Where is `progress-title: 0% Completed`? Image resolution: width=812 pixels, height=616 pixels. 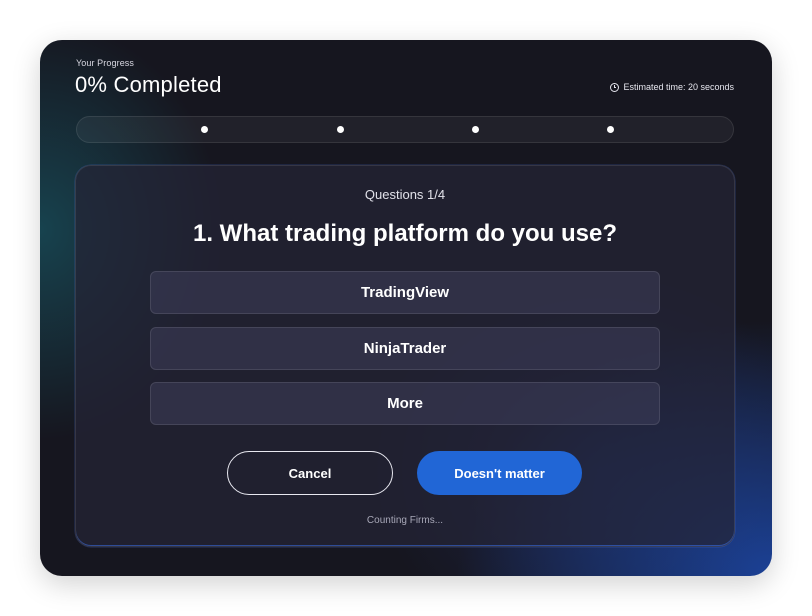
progress-title: 0% Completed is located at coordinates (148, 84).